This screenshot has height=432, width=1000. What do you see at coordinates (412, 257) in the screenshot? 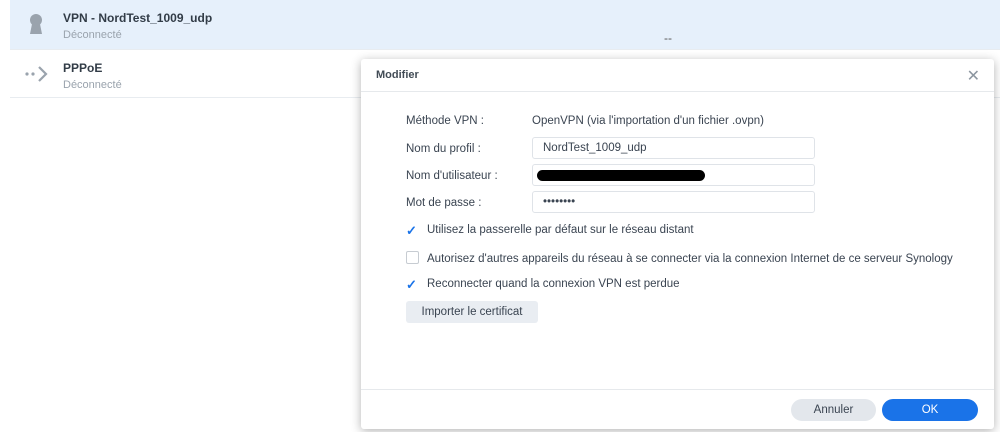
I see `checkbox-empty-icon` at bounding box center [412, 257].